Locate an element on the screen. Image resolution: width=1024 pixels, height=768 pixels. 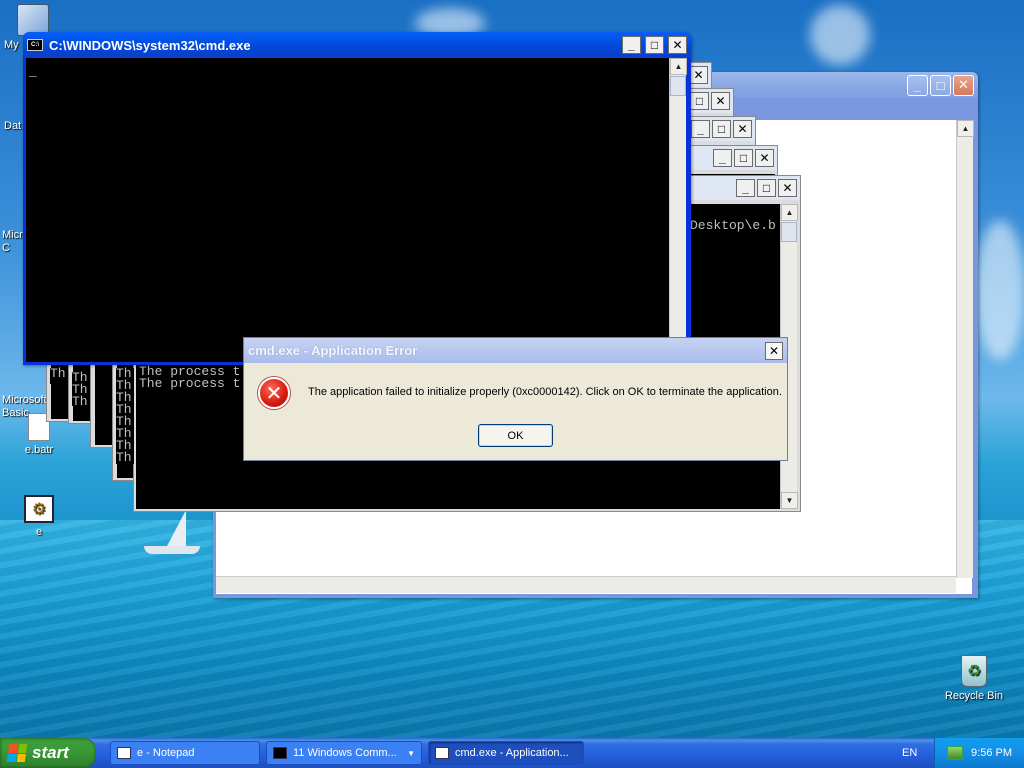
cmd-app-icon: C:\ is located at coordinates (35, 45).